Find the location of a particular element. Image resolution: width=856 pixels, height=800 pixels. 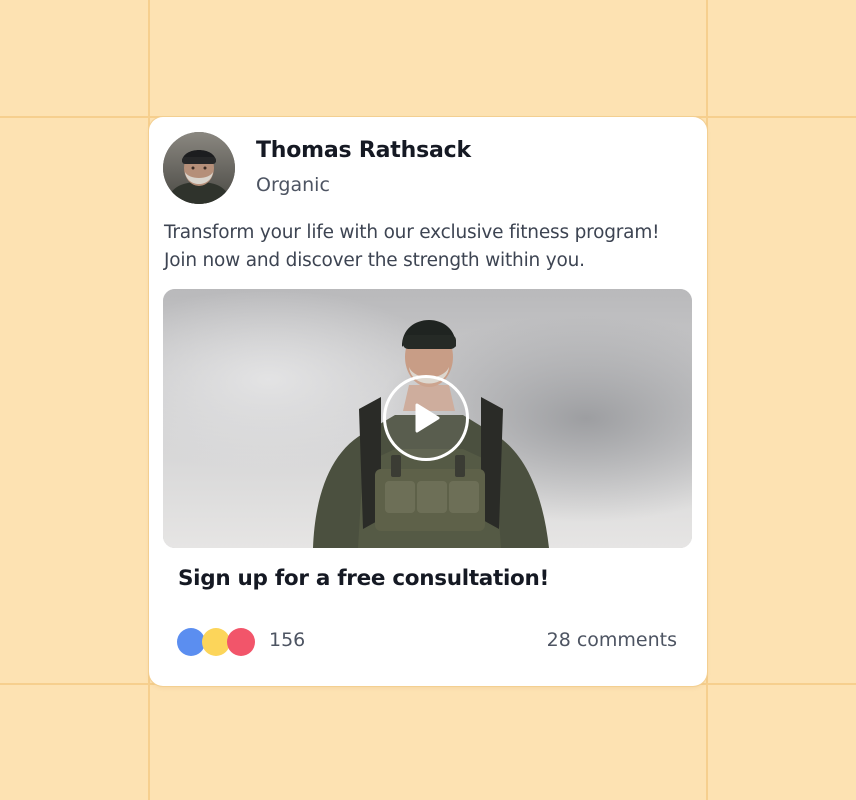

avatar-image is located at coordinates (199, 168).